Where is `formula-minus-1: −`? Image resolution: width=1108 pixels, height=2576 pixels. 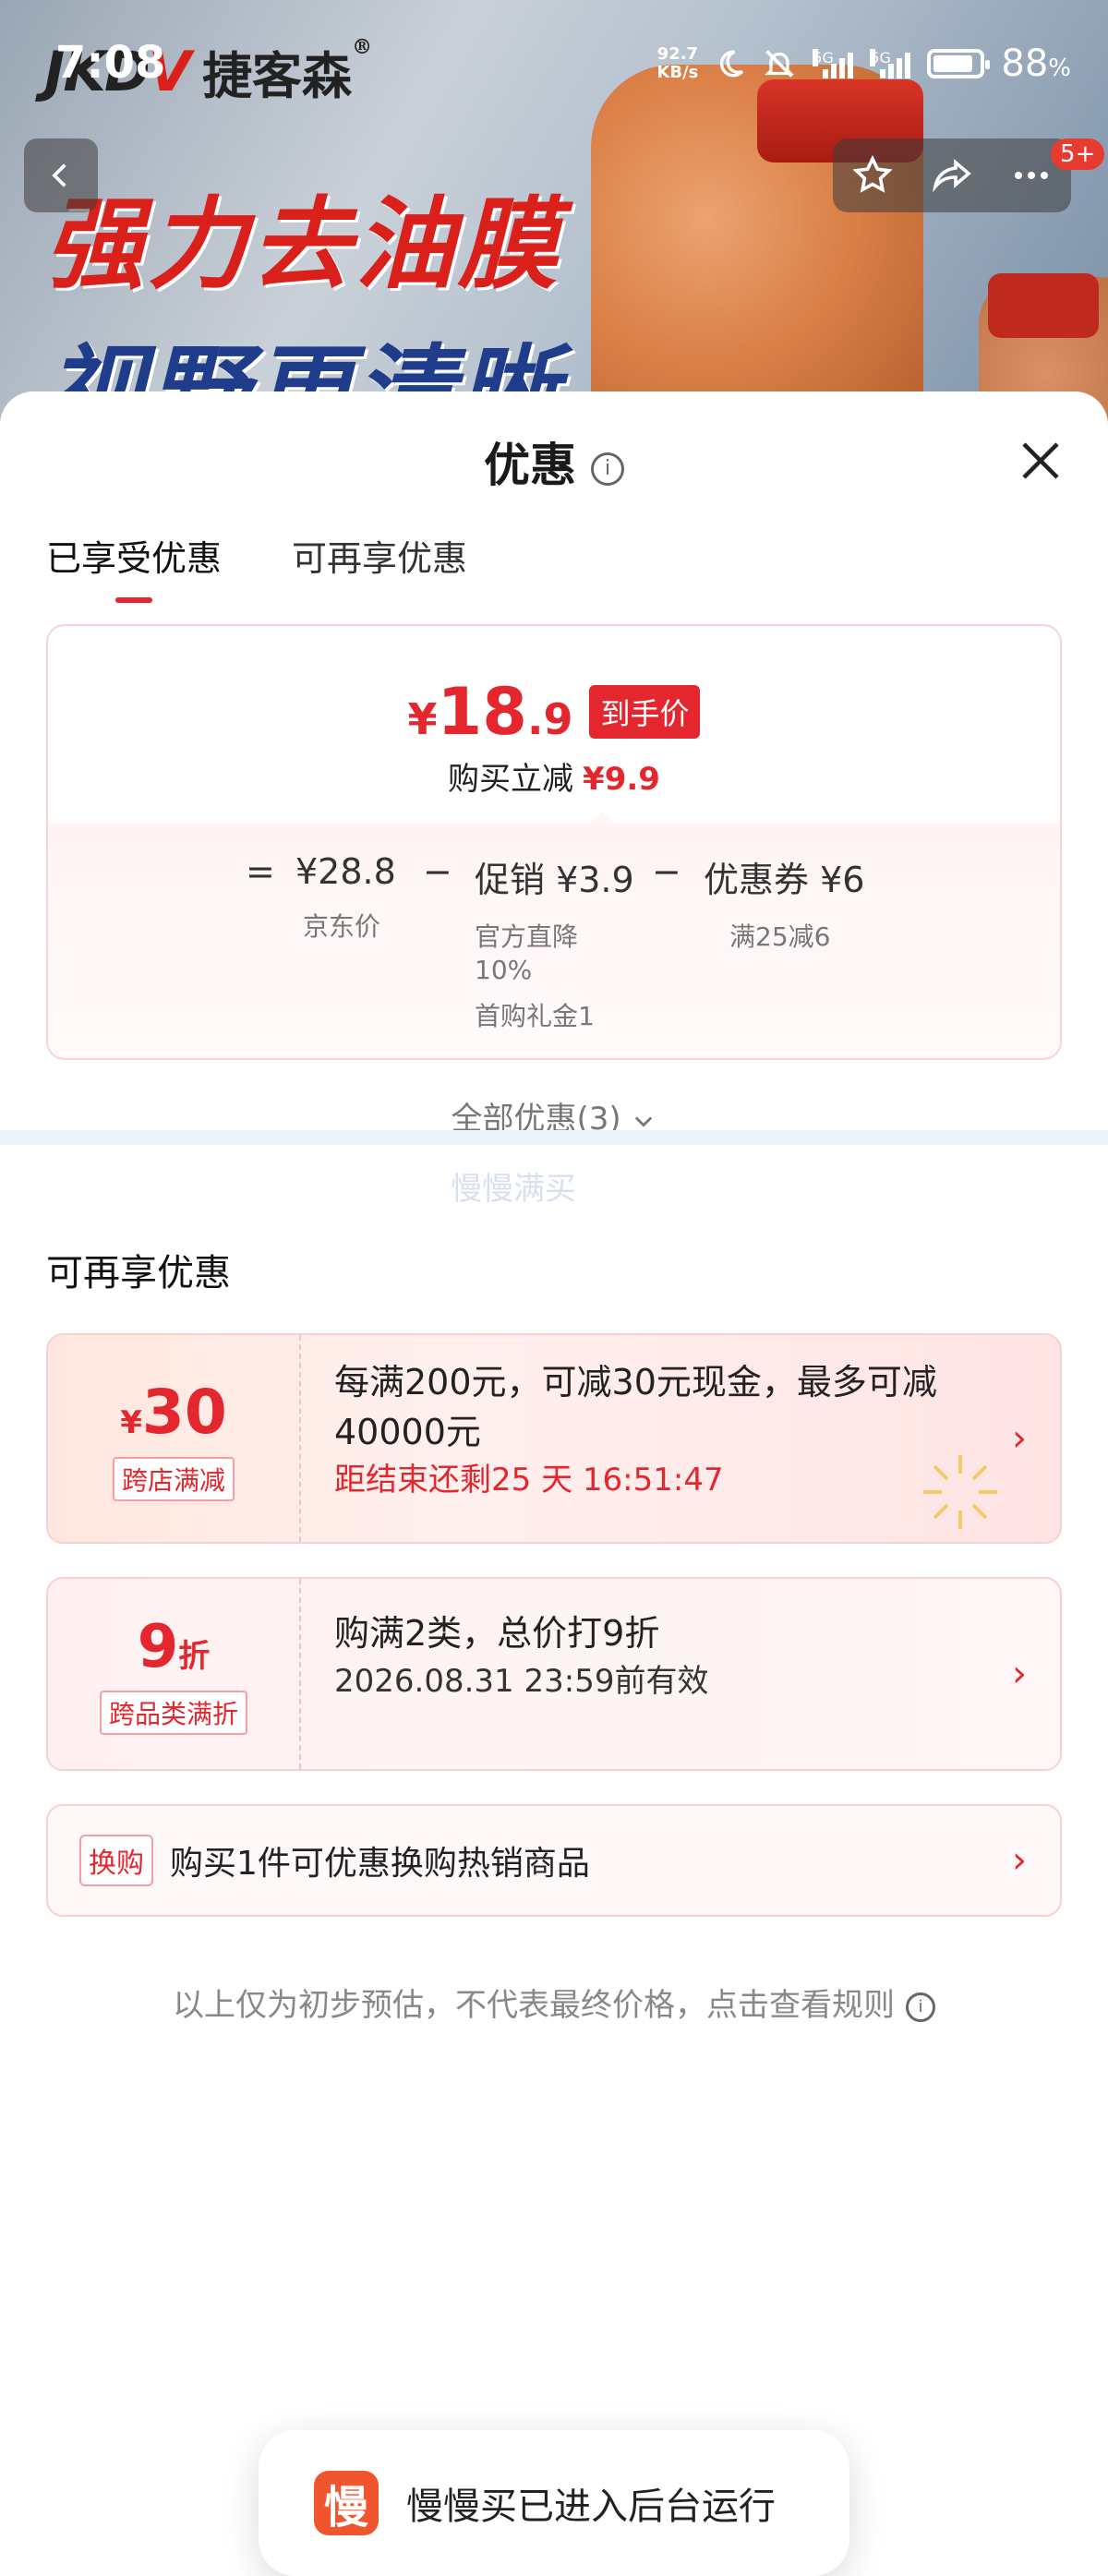
formula-minus-1: − is located at coordinates (438, 871).